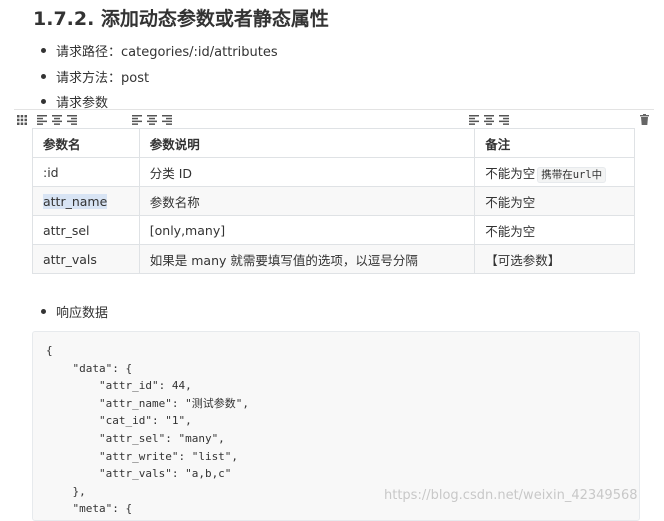 The image size is (664, 521). I want to click on cell-note: 不能为空 携带在url中, so click(554, 172).